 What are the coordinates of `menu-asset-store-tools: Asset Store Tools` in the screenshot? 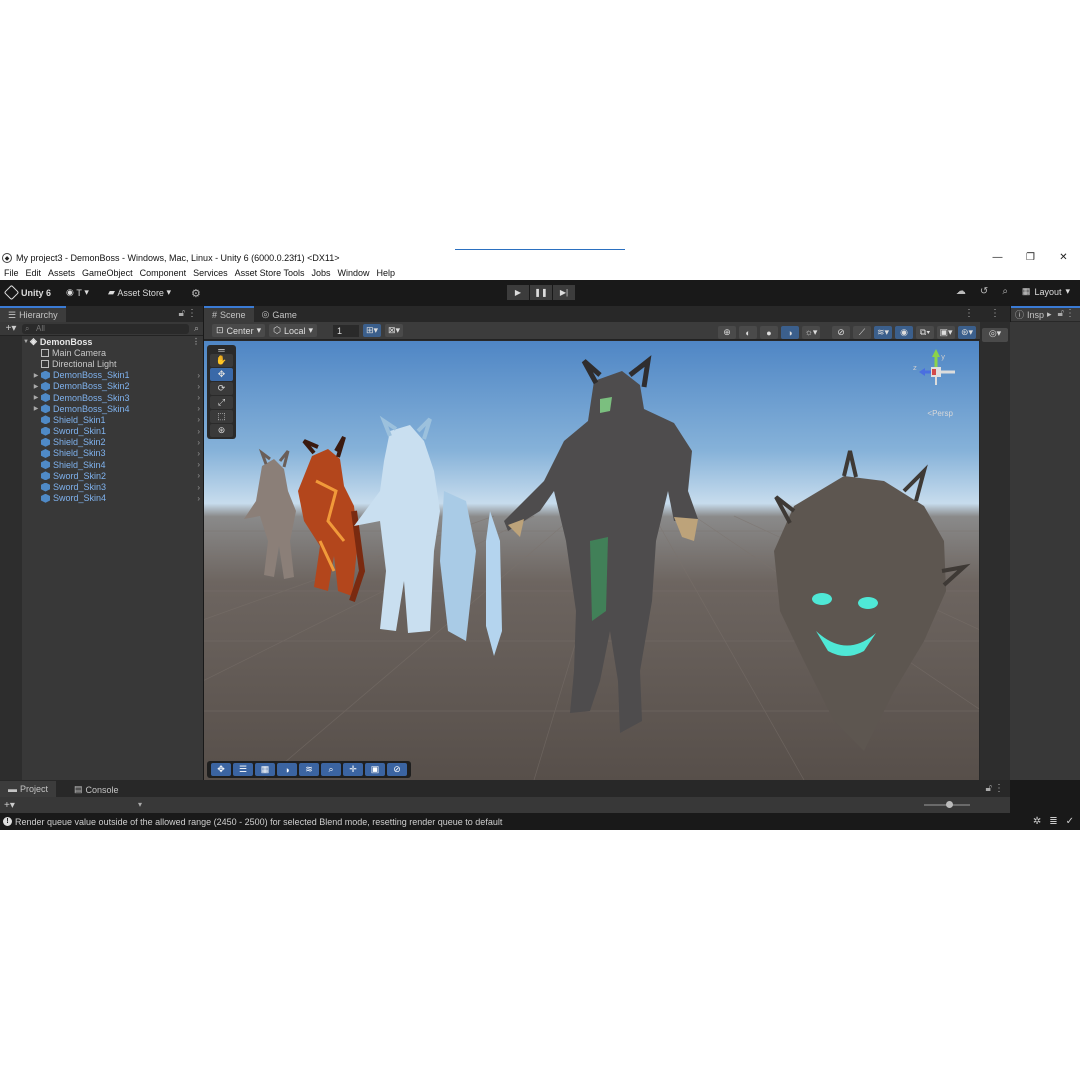 It's located at (270, 273).